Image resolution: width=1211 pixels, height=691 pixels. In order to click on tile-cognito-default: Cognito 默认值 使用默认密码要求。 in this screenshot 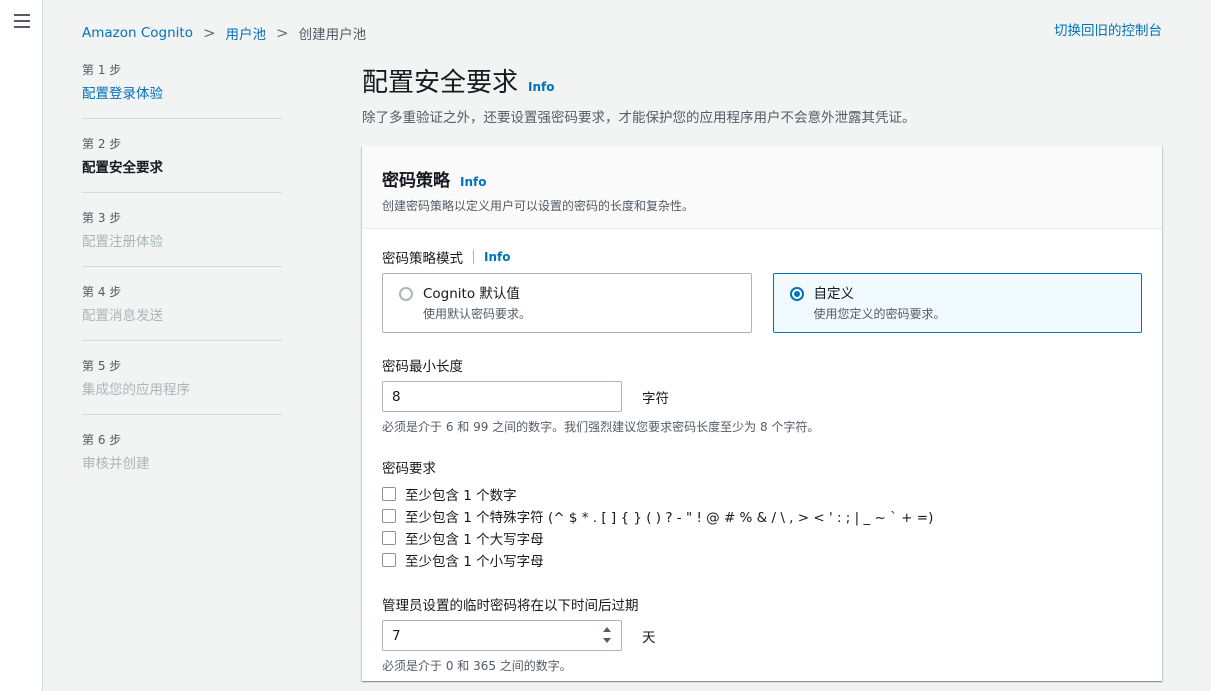, I will do `click(567, 303)`.